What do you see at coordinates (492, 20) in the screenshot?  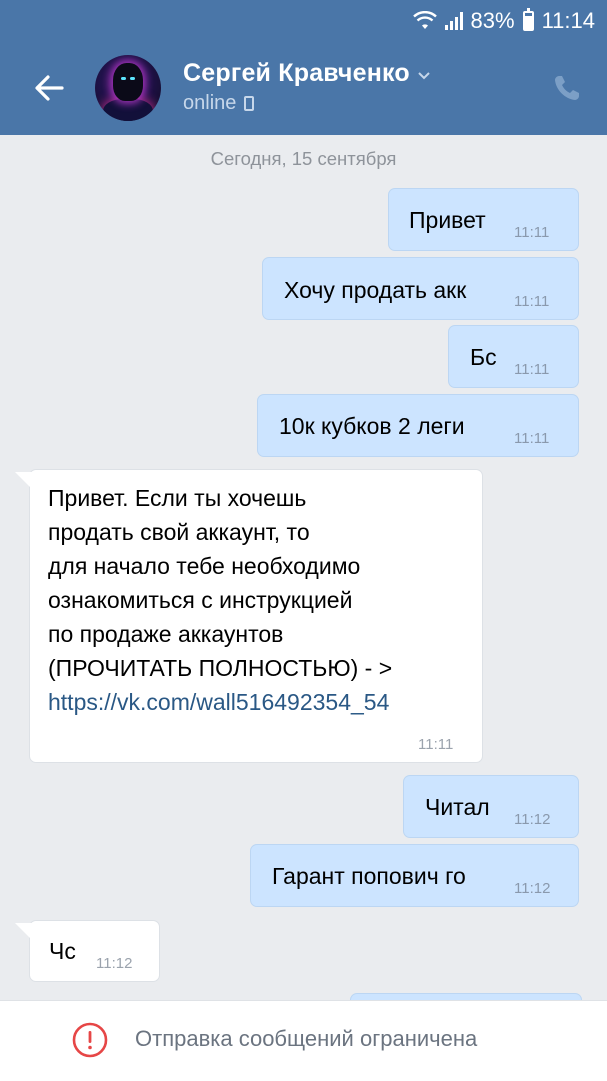 I see `battery-percent: 83%` at bounding box center [492, 20].